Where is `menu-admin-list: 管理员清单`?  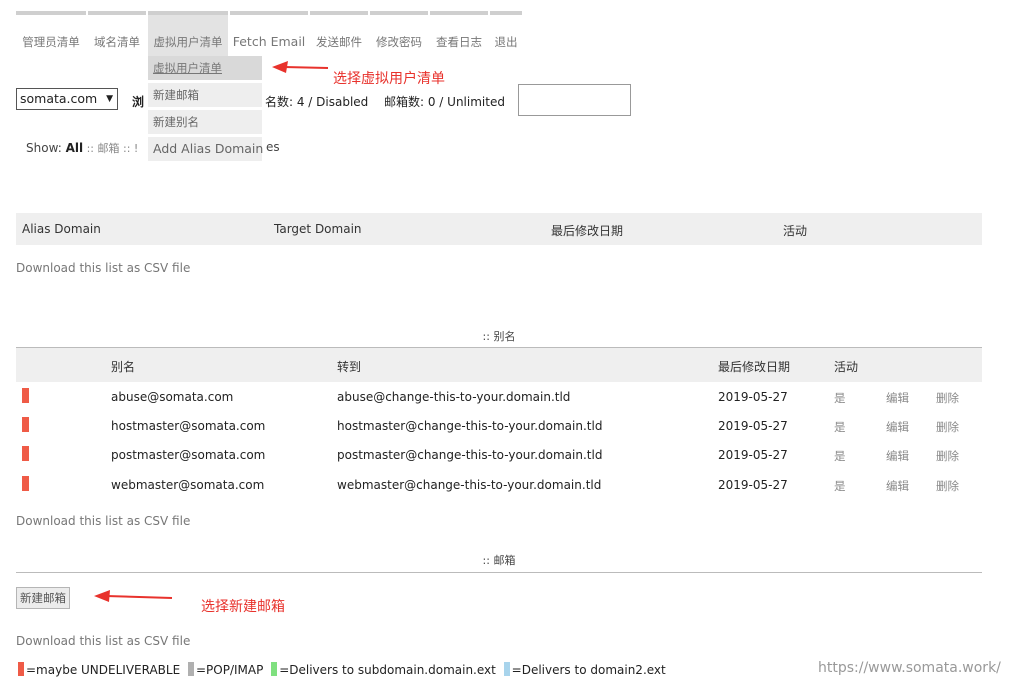 menu-admin-list: 管理员清单 is located at coordinates (51, 34).